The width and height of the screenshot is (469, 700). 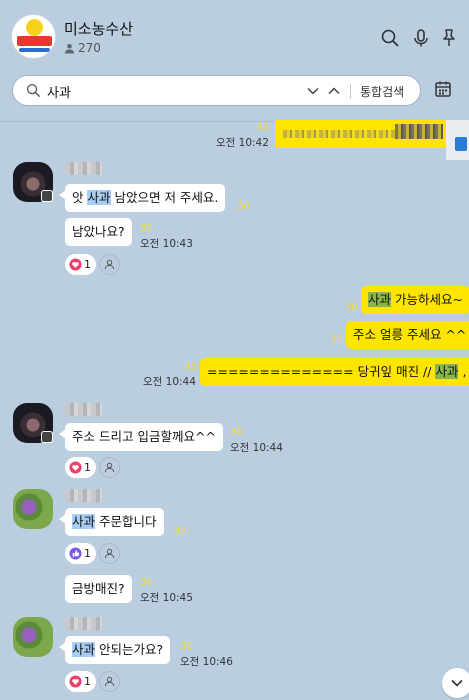 I want to click on message-time: 오전 10:45, so click(x=166, y=598).